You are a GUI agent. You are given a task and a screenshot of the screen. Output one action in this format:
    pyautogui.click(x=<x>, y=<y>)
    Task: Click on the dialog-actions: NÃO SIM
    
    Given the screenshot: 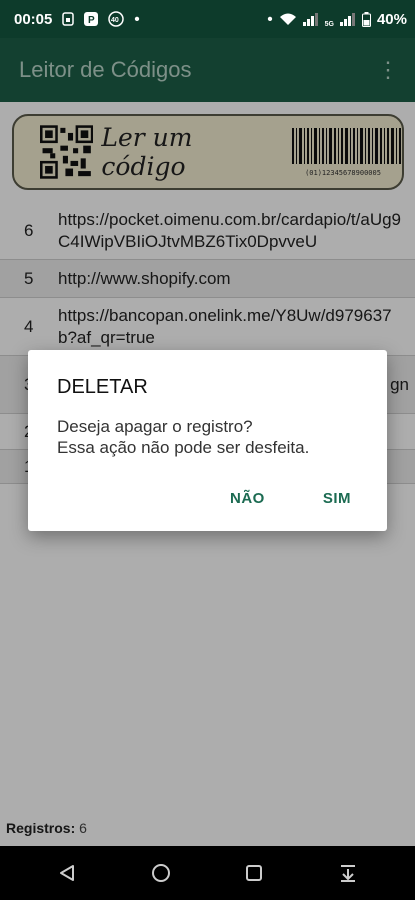 What is the action you would take?
    pyautogui.click(x=290, y=498)
    